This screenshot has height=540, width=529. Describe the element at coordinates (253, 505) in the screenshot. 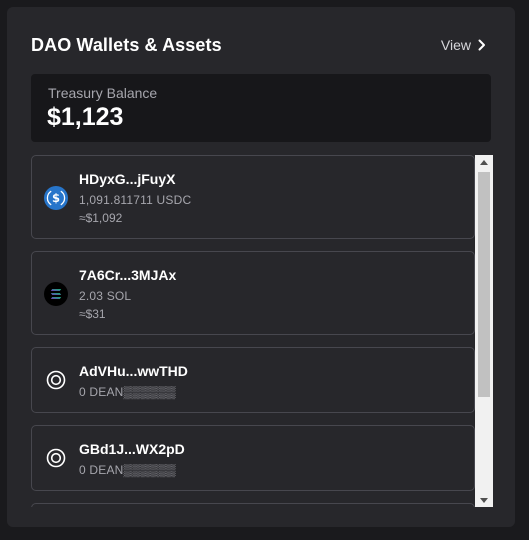

I see `wallet-item-partial` at that location.